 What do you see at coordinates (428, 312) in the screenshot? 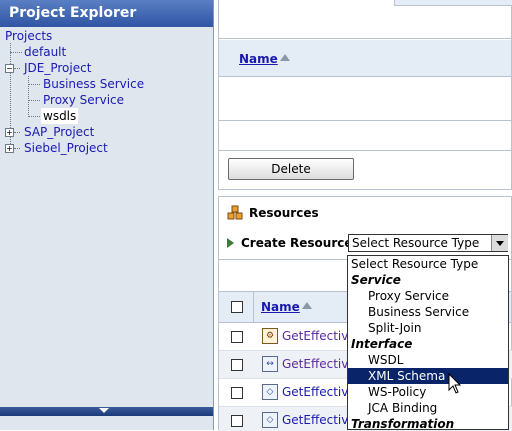
I see `option-business-service: Business Service` at bounding box center [428, 312].